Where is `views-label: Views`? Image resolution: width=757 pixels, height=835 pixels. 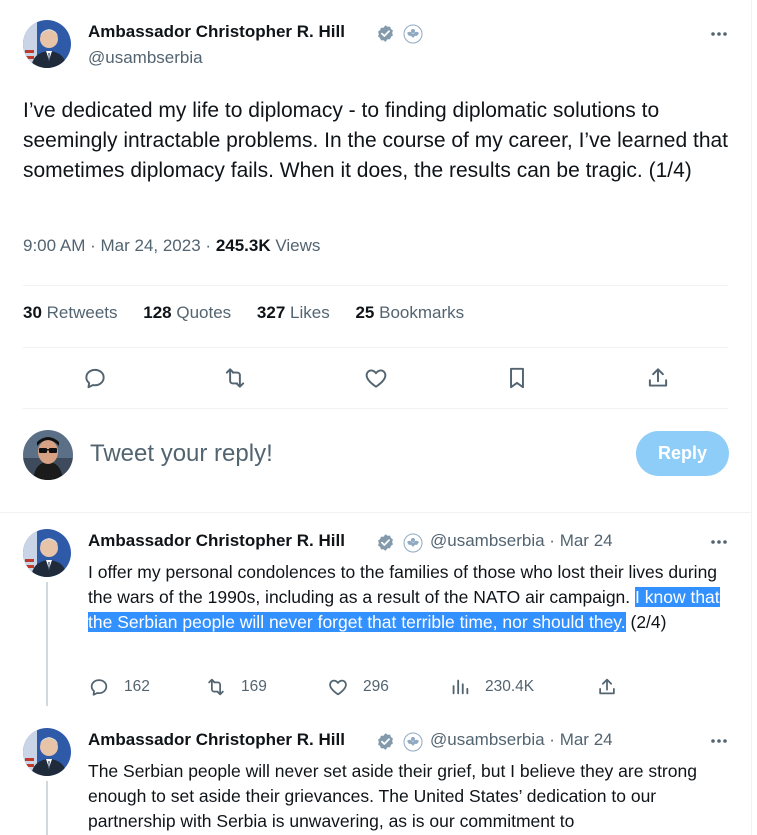 views-label: Views is located at coordinates (298, 245).